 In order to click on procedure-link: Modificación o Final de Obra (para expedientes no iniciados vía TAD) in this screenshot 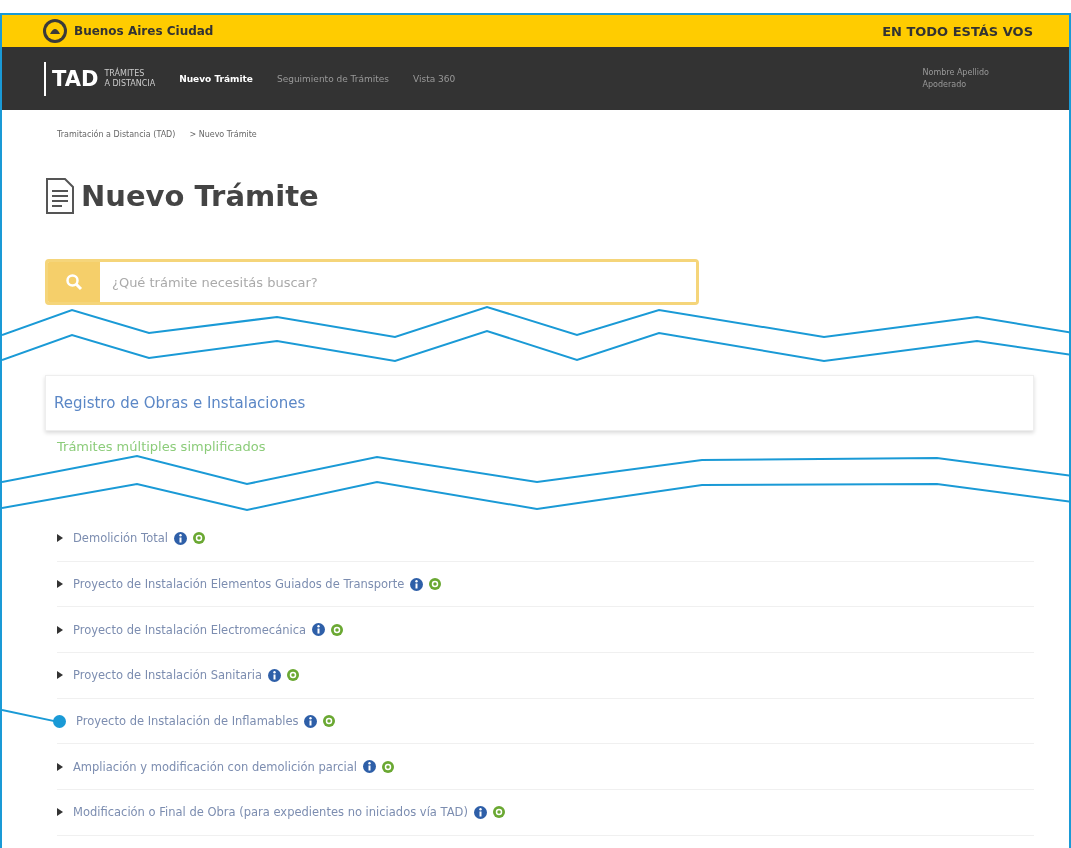, I will do `click(270, 812)`.